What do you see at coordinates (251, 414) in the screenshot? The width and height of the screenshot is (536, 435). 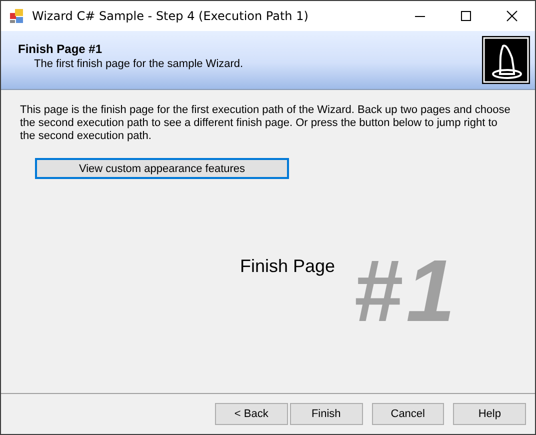 I see `wizard-button: < Back` at bounding box center [251, 414].